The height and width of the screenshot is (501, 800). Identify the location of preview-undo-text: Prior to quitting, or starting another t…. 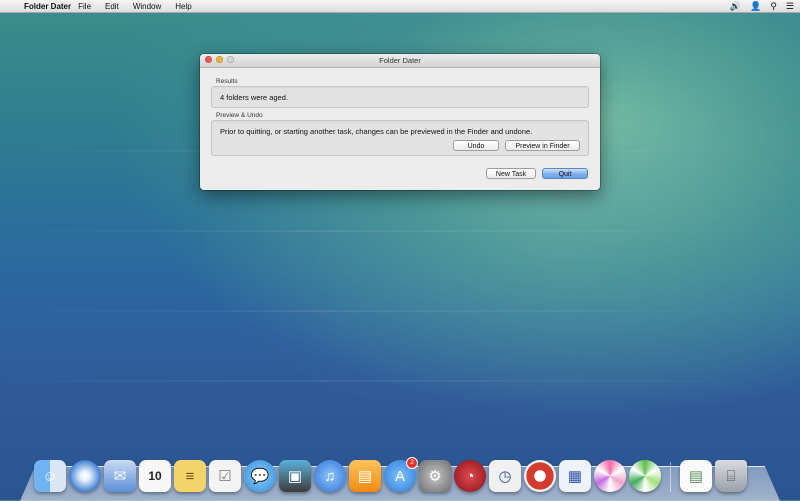
(376, 131).